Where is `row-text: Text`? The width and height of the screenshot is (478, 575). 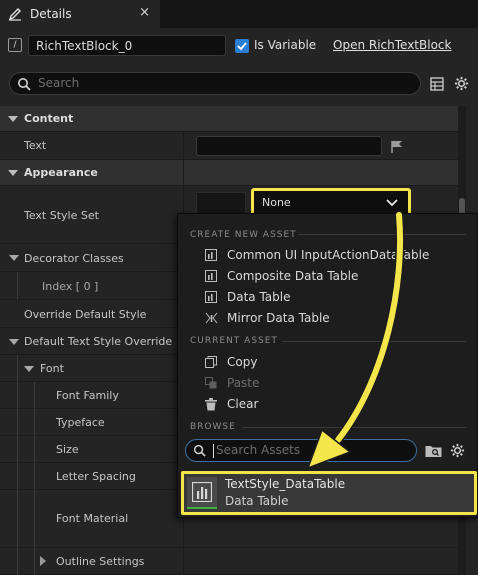
row-text: Text is located at coordinates (229, 146).